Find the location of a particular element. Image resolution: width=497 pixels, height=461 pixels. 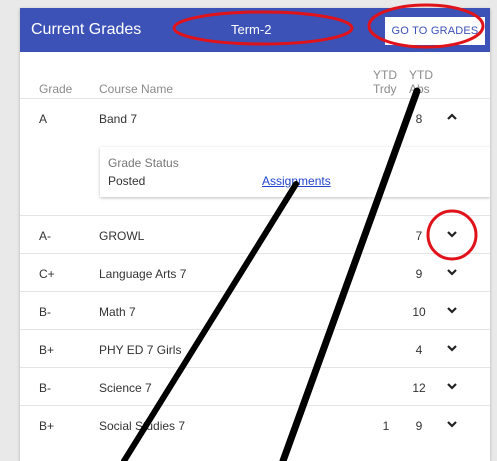

ytd-abs-cell: 12 is located at coordinates (419, 388).